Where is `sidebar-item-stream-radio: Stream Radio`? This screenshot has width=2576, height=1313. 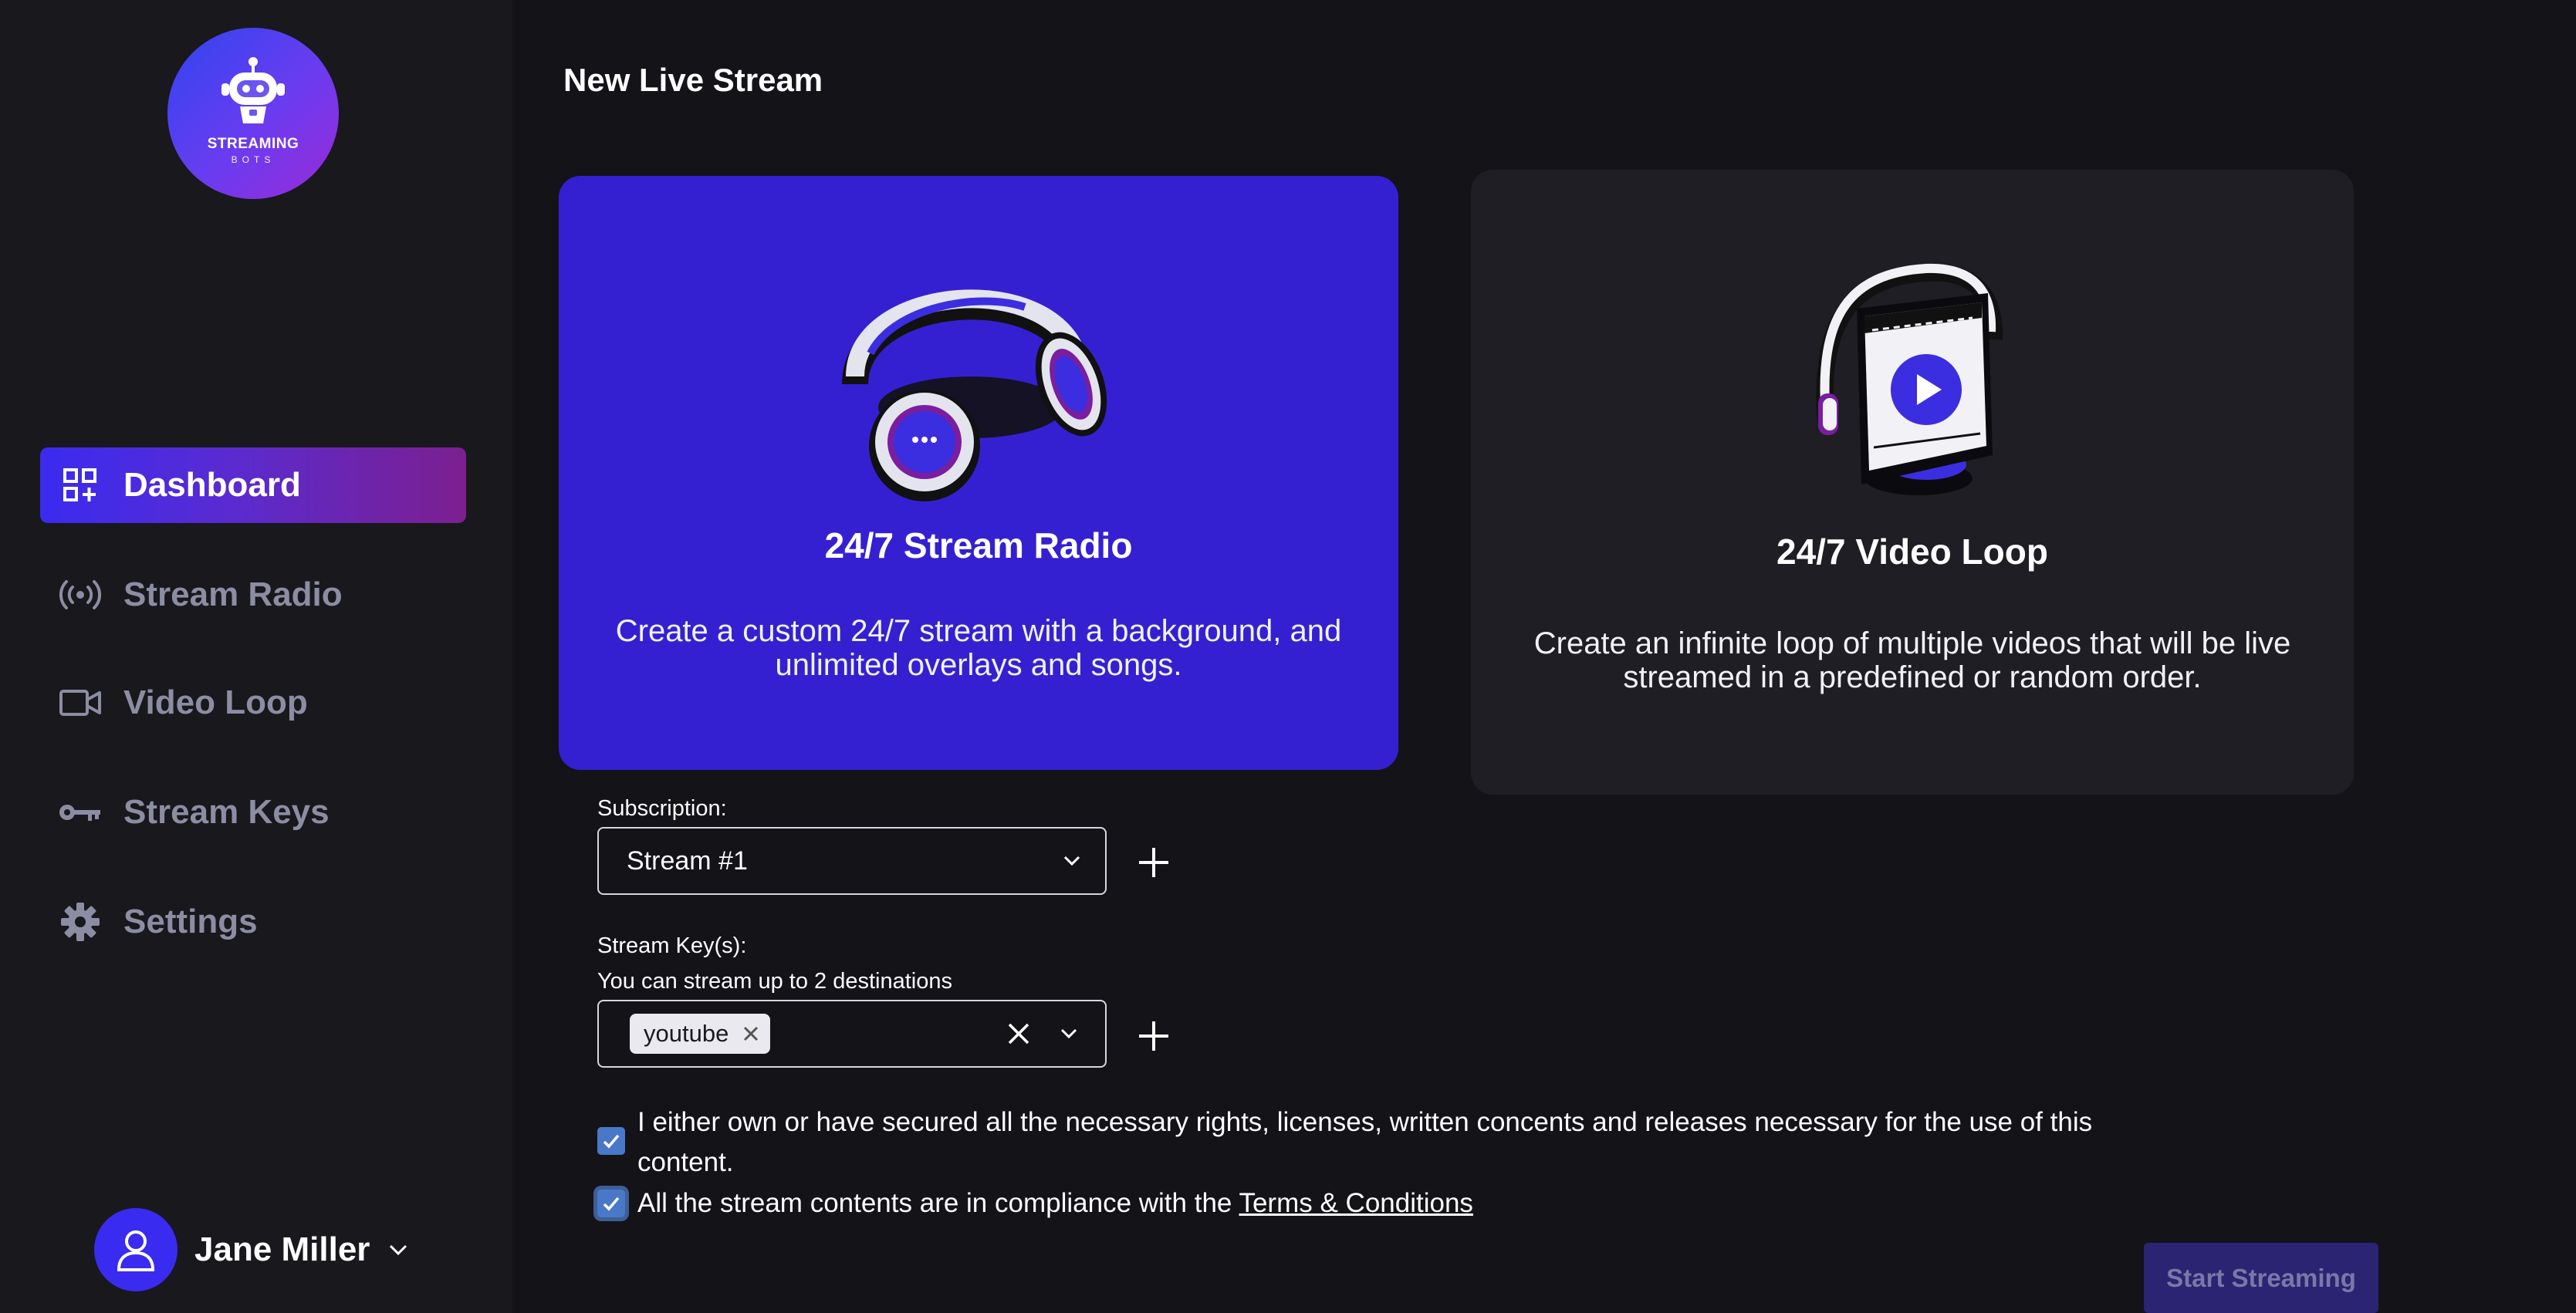 sidebar-item-stream-radio: Stream Radio is located at coordinates (253, 595).